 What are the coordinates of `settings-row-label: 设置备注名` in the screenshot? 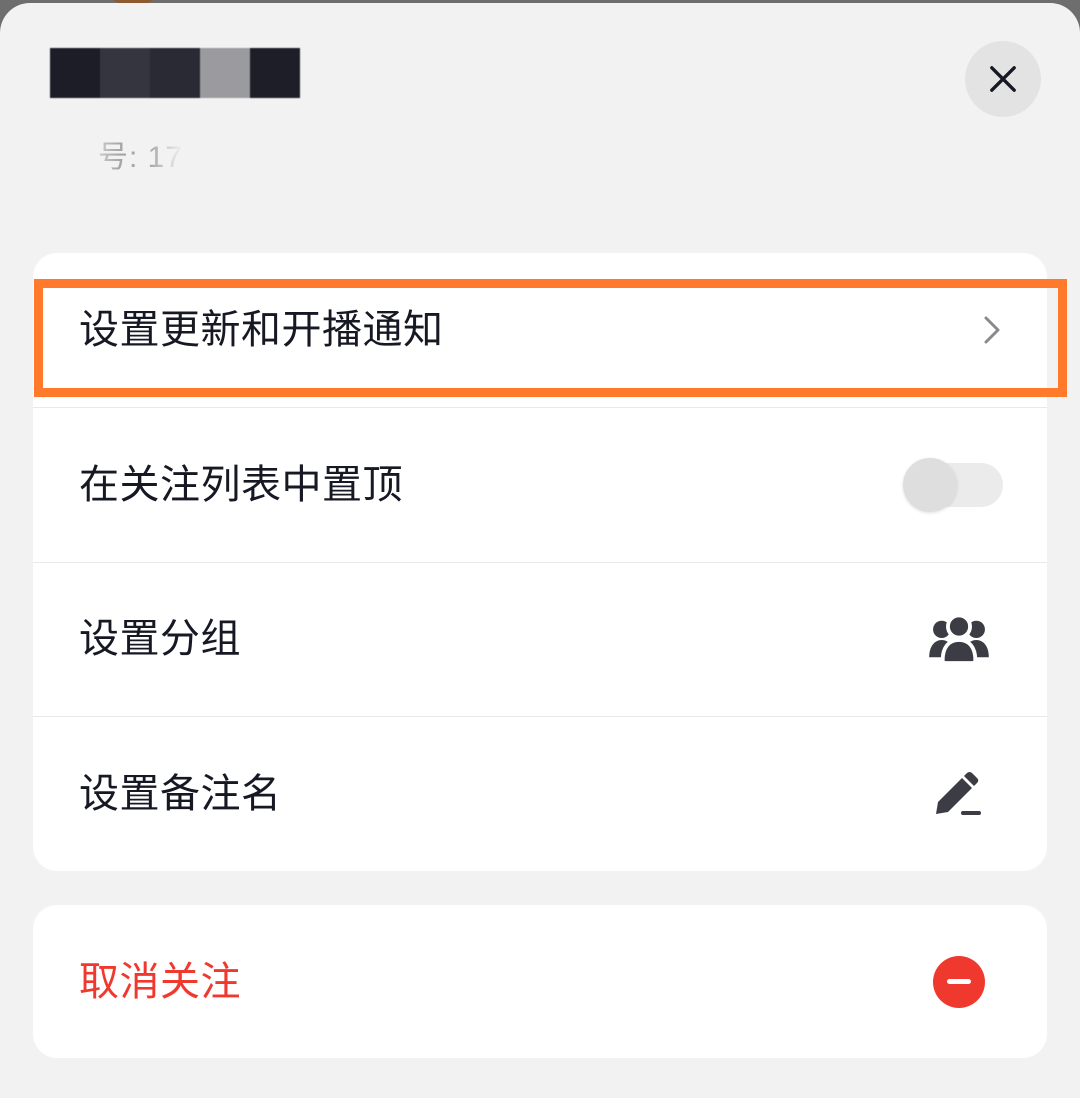 It's located at (180, 794).